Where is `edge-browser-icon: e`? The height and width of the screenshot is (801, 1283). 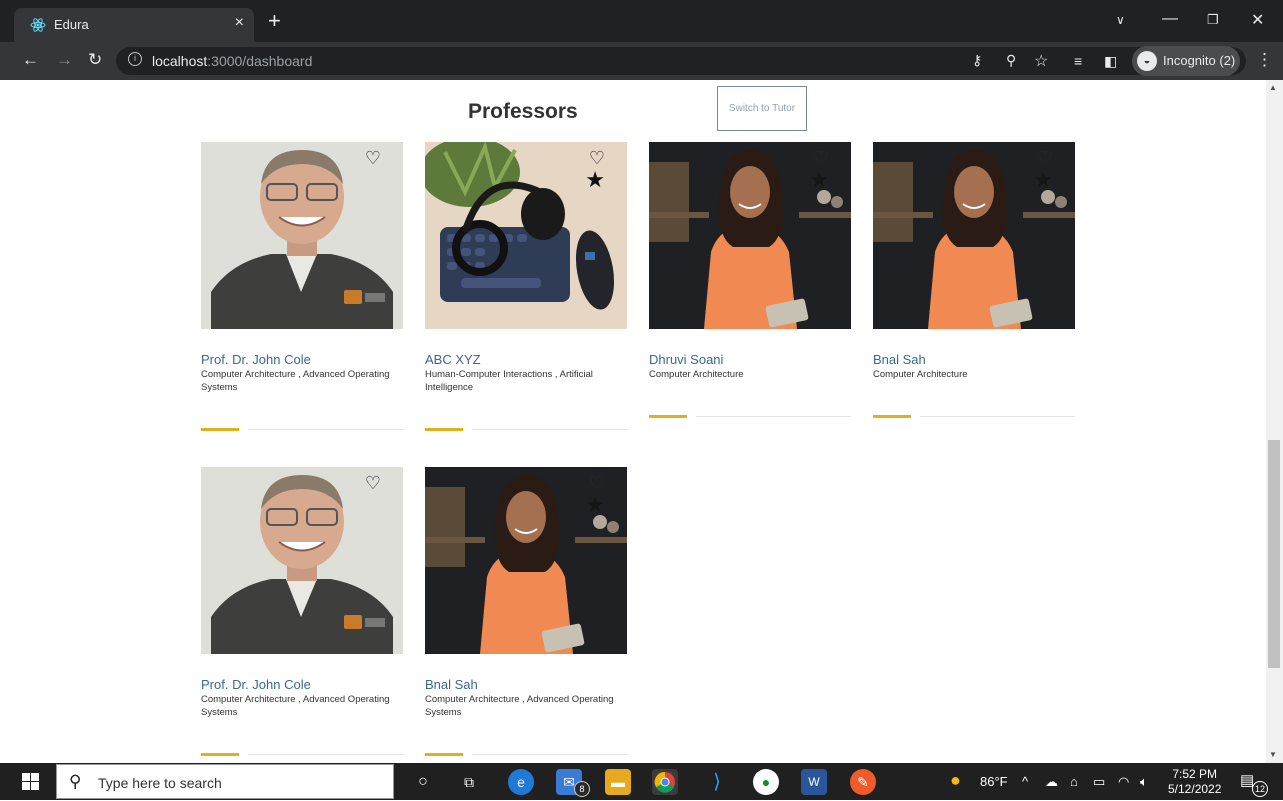 edge-browser-icon: e is located at coordinates (521, 782).